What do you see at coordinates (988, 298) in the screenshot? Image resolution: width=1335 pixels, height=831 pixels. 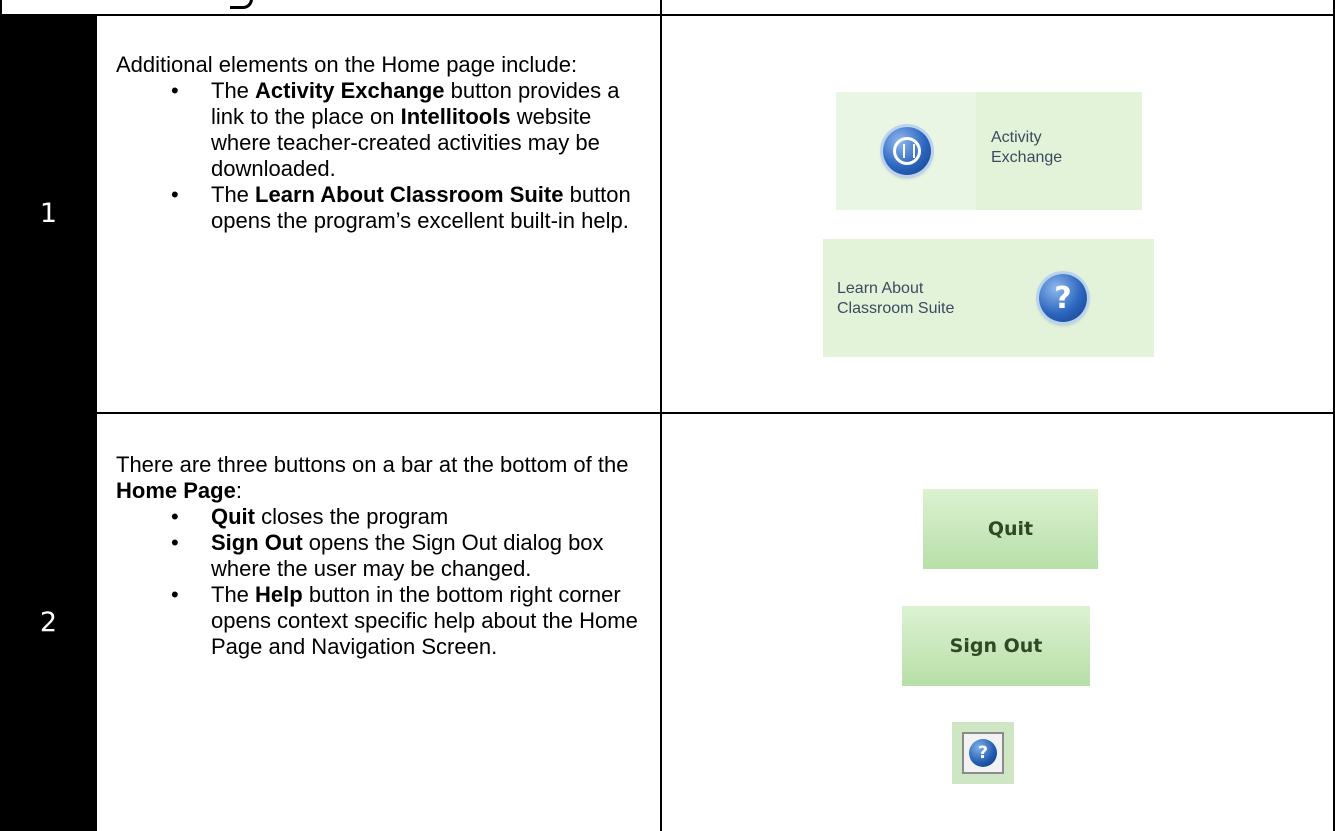 I see `learn-about-button: Learn About Classroom Suite ?` at bounding box center [988, 298].